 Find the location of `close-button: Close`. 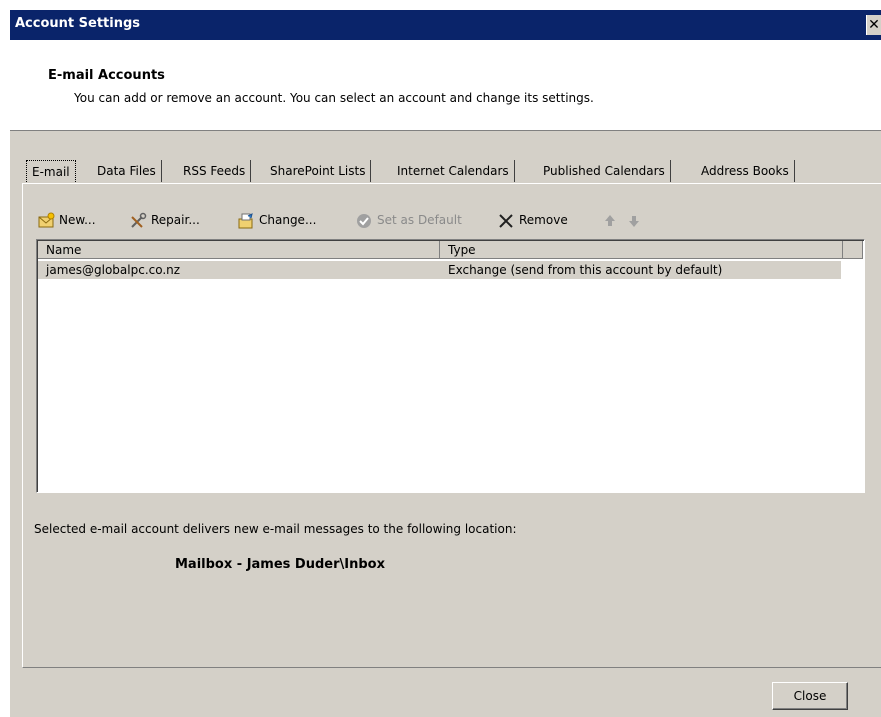

close-button: Close is located at coordinates (810, 696).